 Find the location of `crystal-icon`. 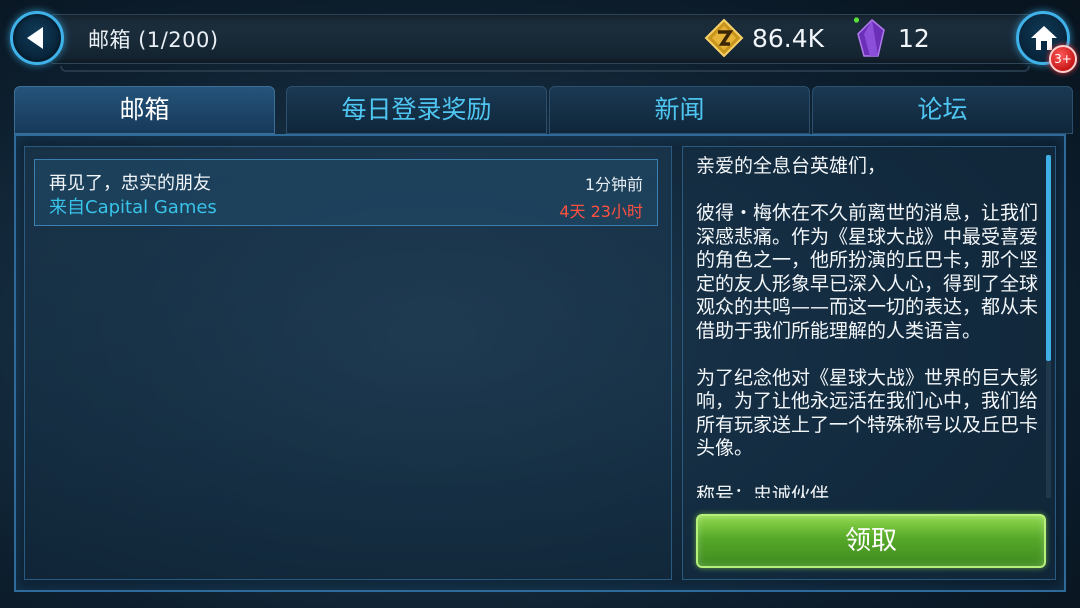

crystal-icon is located at coordinates (869, 37).